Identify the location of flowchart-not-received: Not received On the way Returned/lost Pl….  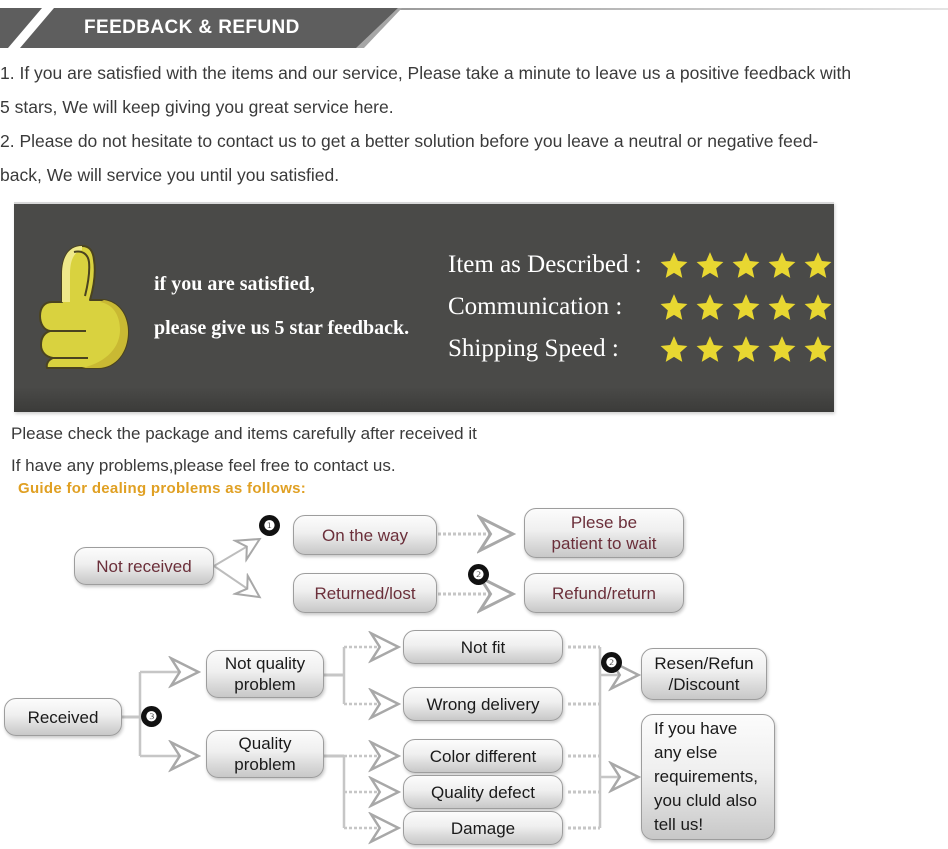
(474, 562).